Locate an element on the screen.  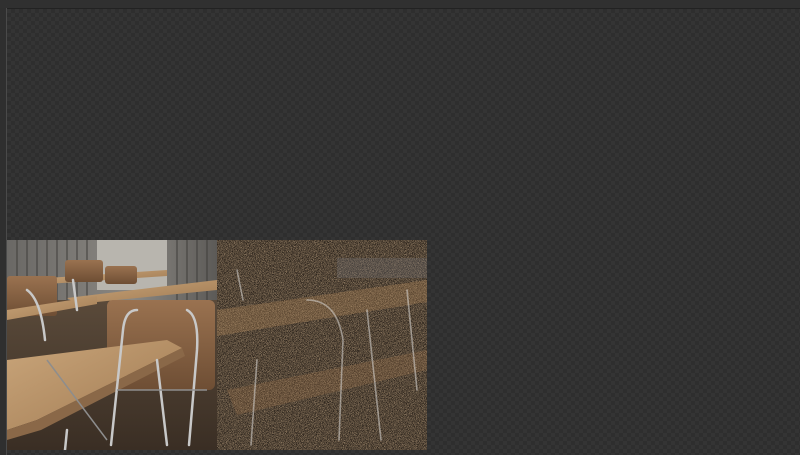
denoised-region is located at coordinates (112, 345).